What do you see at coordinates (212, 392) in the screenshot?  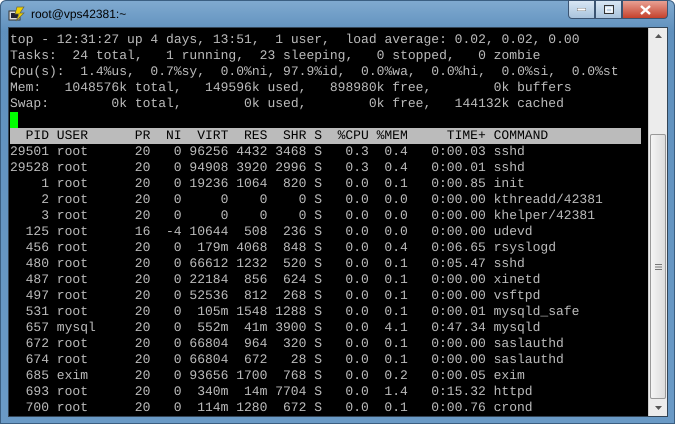 I see `table-cell-text: 340m` at bounding box center [212, 392].